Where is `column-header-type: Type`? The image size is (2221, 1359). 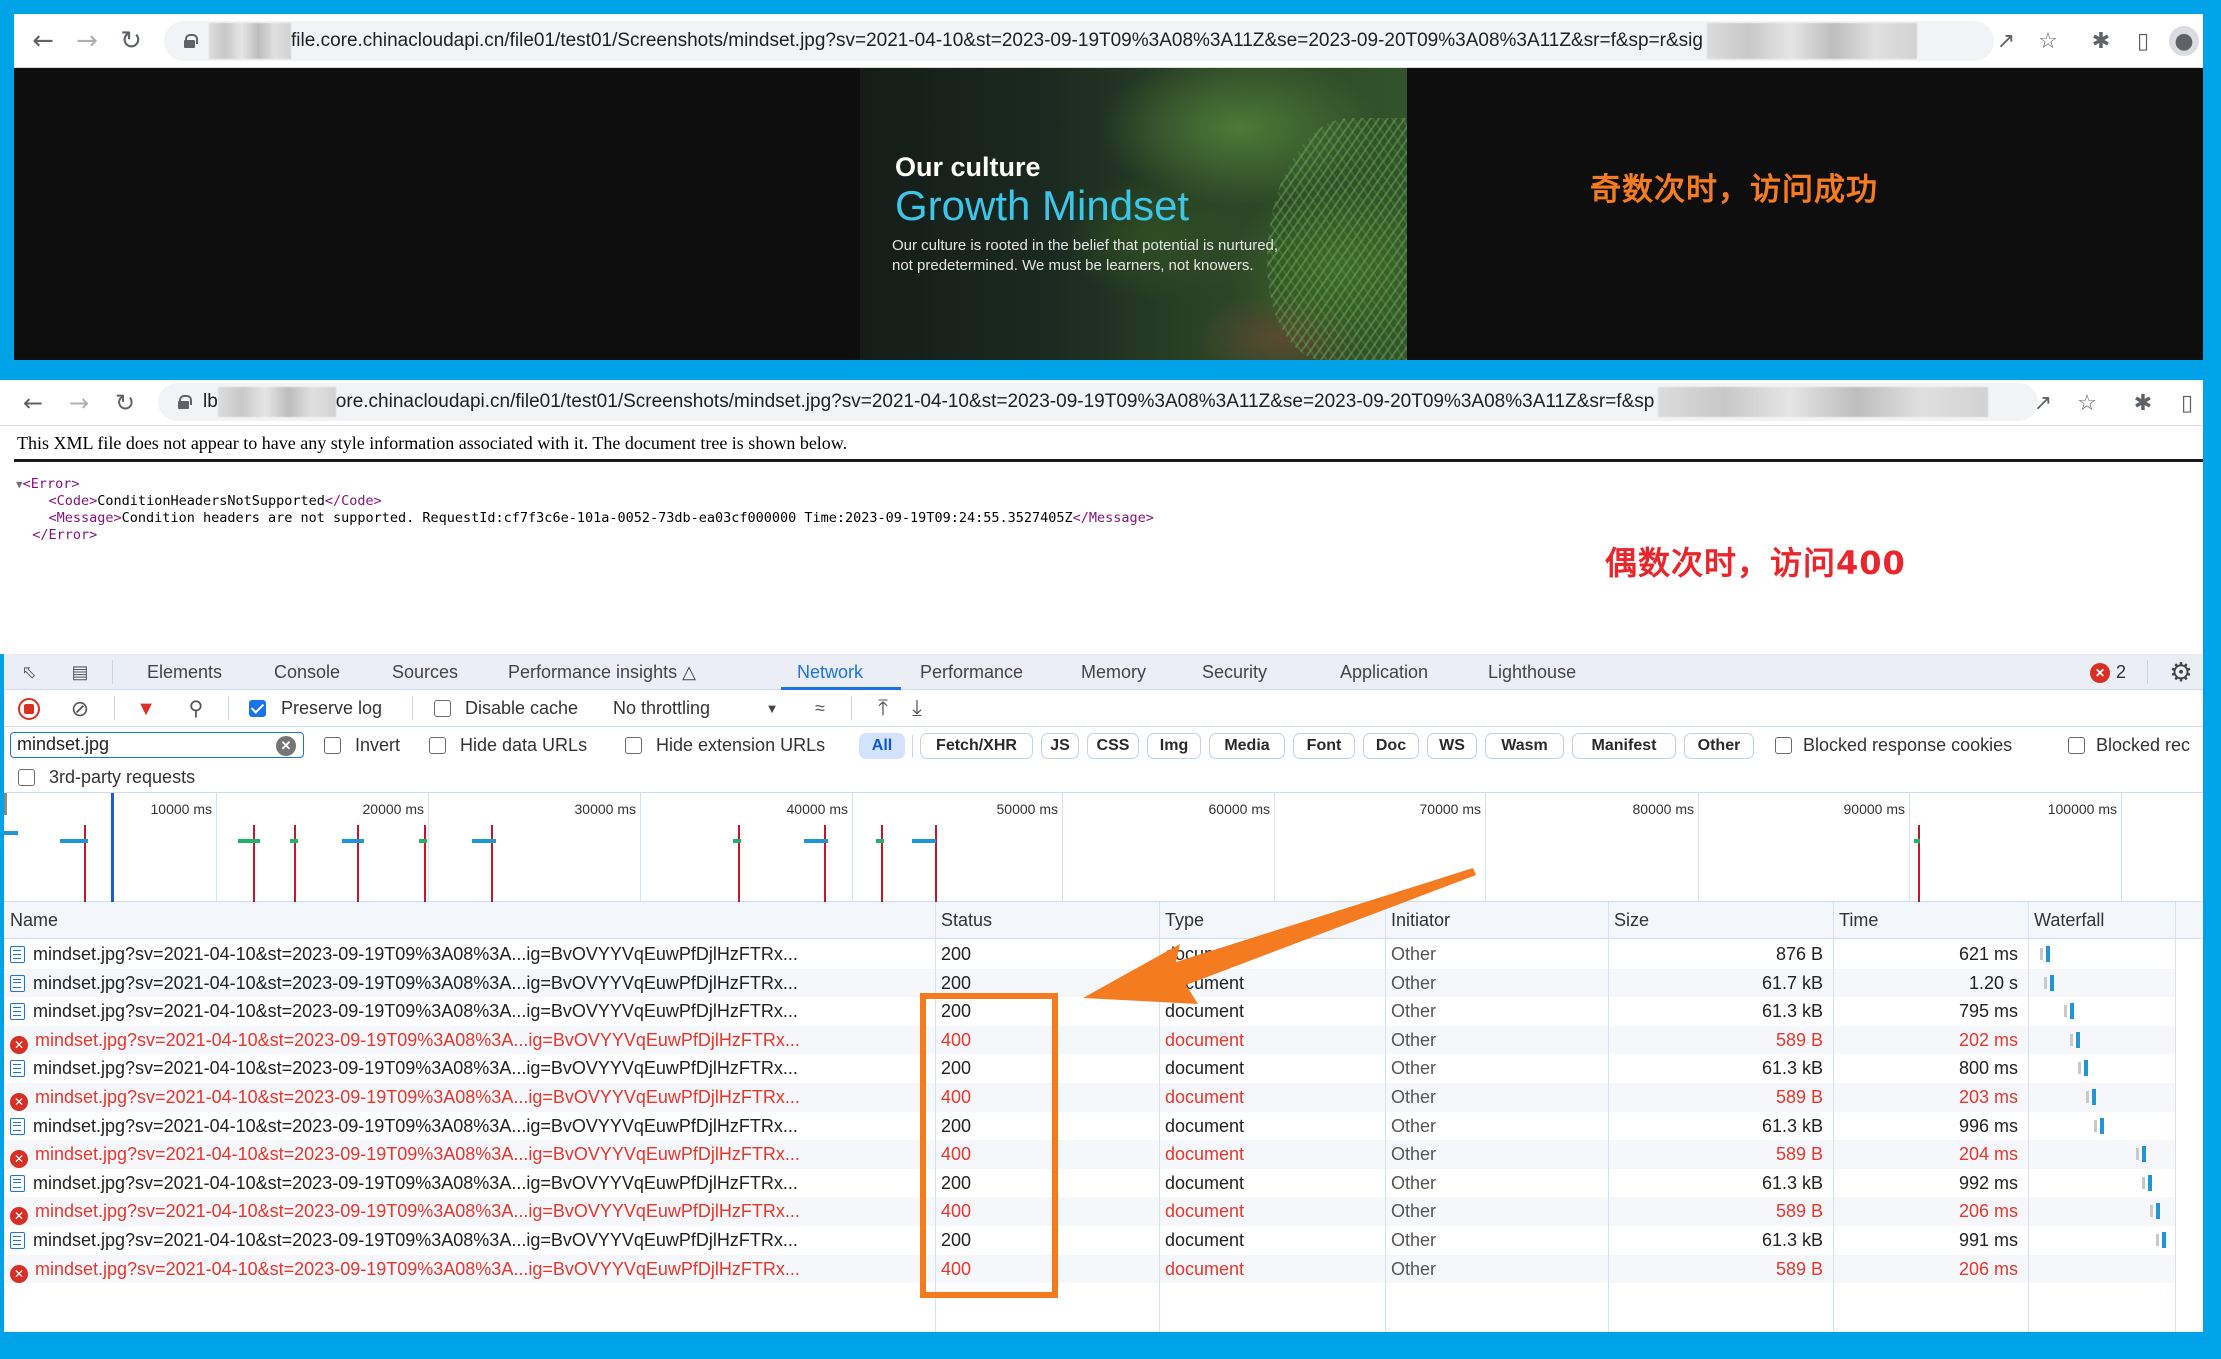
column-header-type: Type is located at coordinates (1272, 920).